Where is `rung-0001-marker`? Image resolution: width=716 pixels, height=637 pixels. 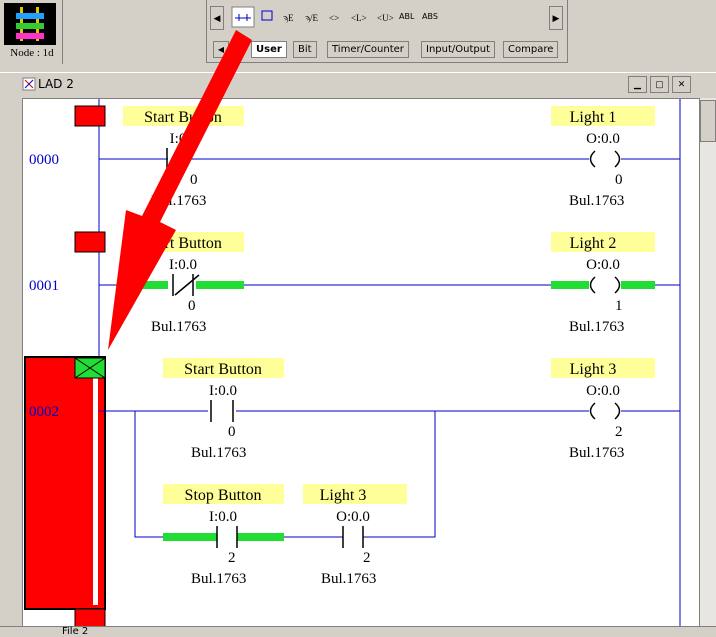 rung-0001-marker is located at coordinates (90, 242).